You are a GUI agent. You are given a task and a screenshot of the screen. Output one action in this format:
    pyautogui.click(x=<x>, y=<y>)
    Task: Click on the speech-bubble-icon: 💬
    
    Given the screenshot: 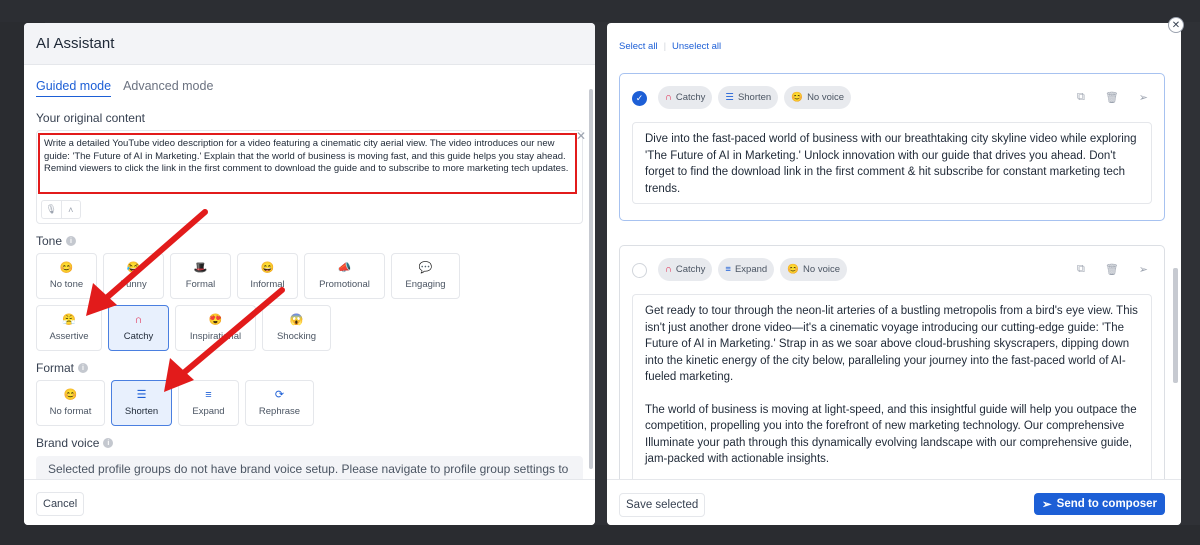 What is the action you would take?
    pyautogui.click(x=425, y=267)
    